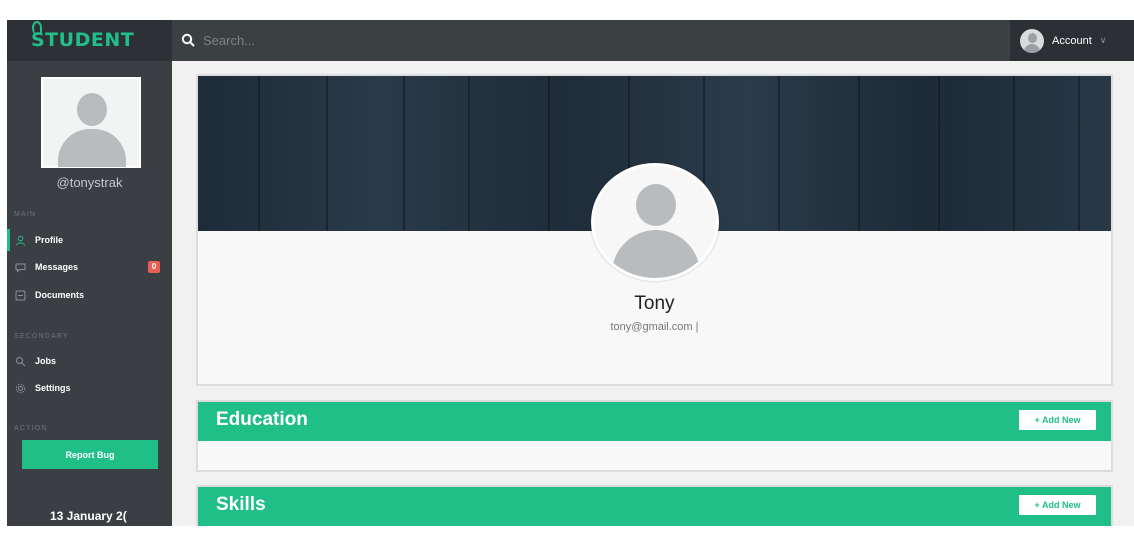  Describe the element at coordinates (655, 222) in the screenshot. I see `profile-avatar` at that location.